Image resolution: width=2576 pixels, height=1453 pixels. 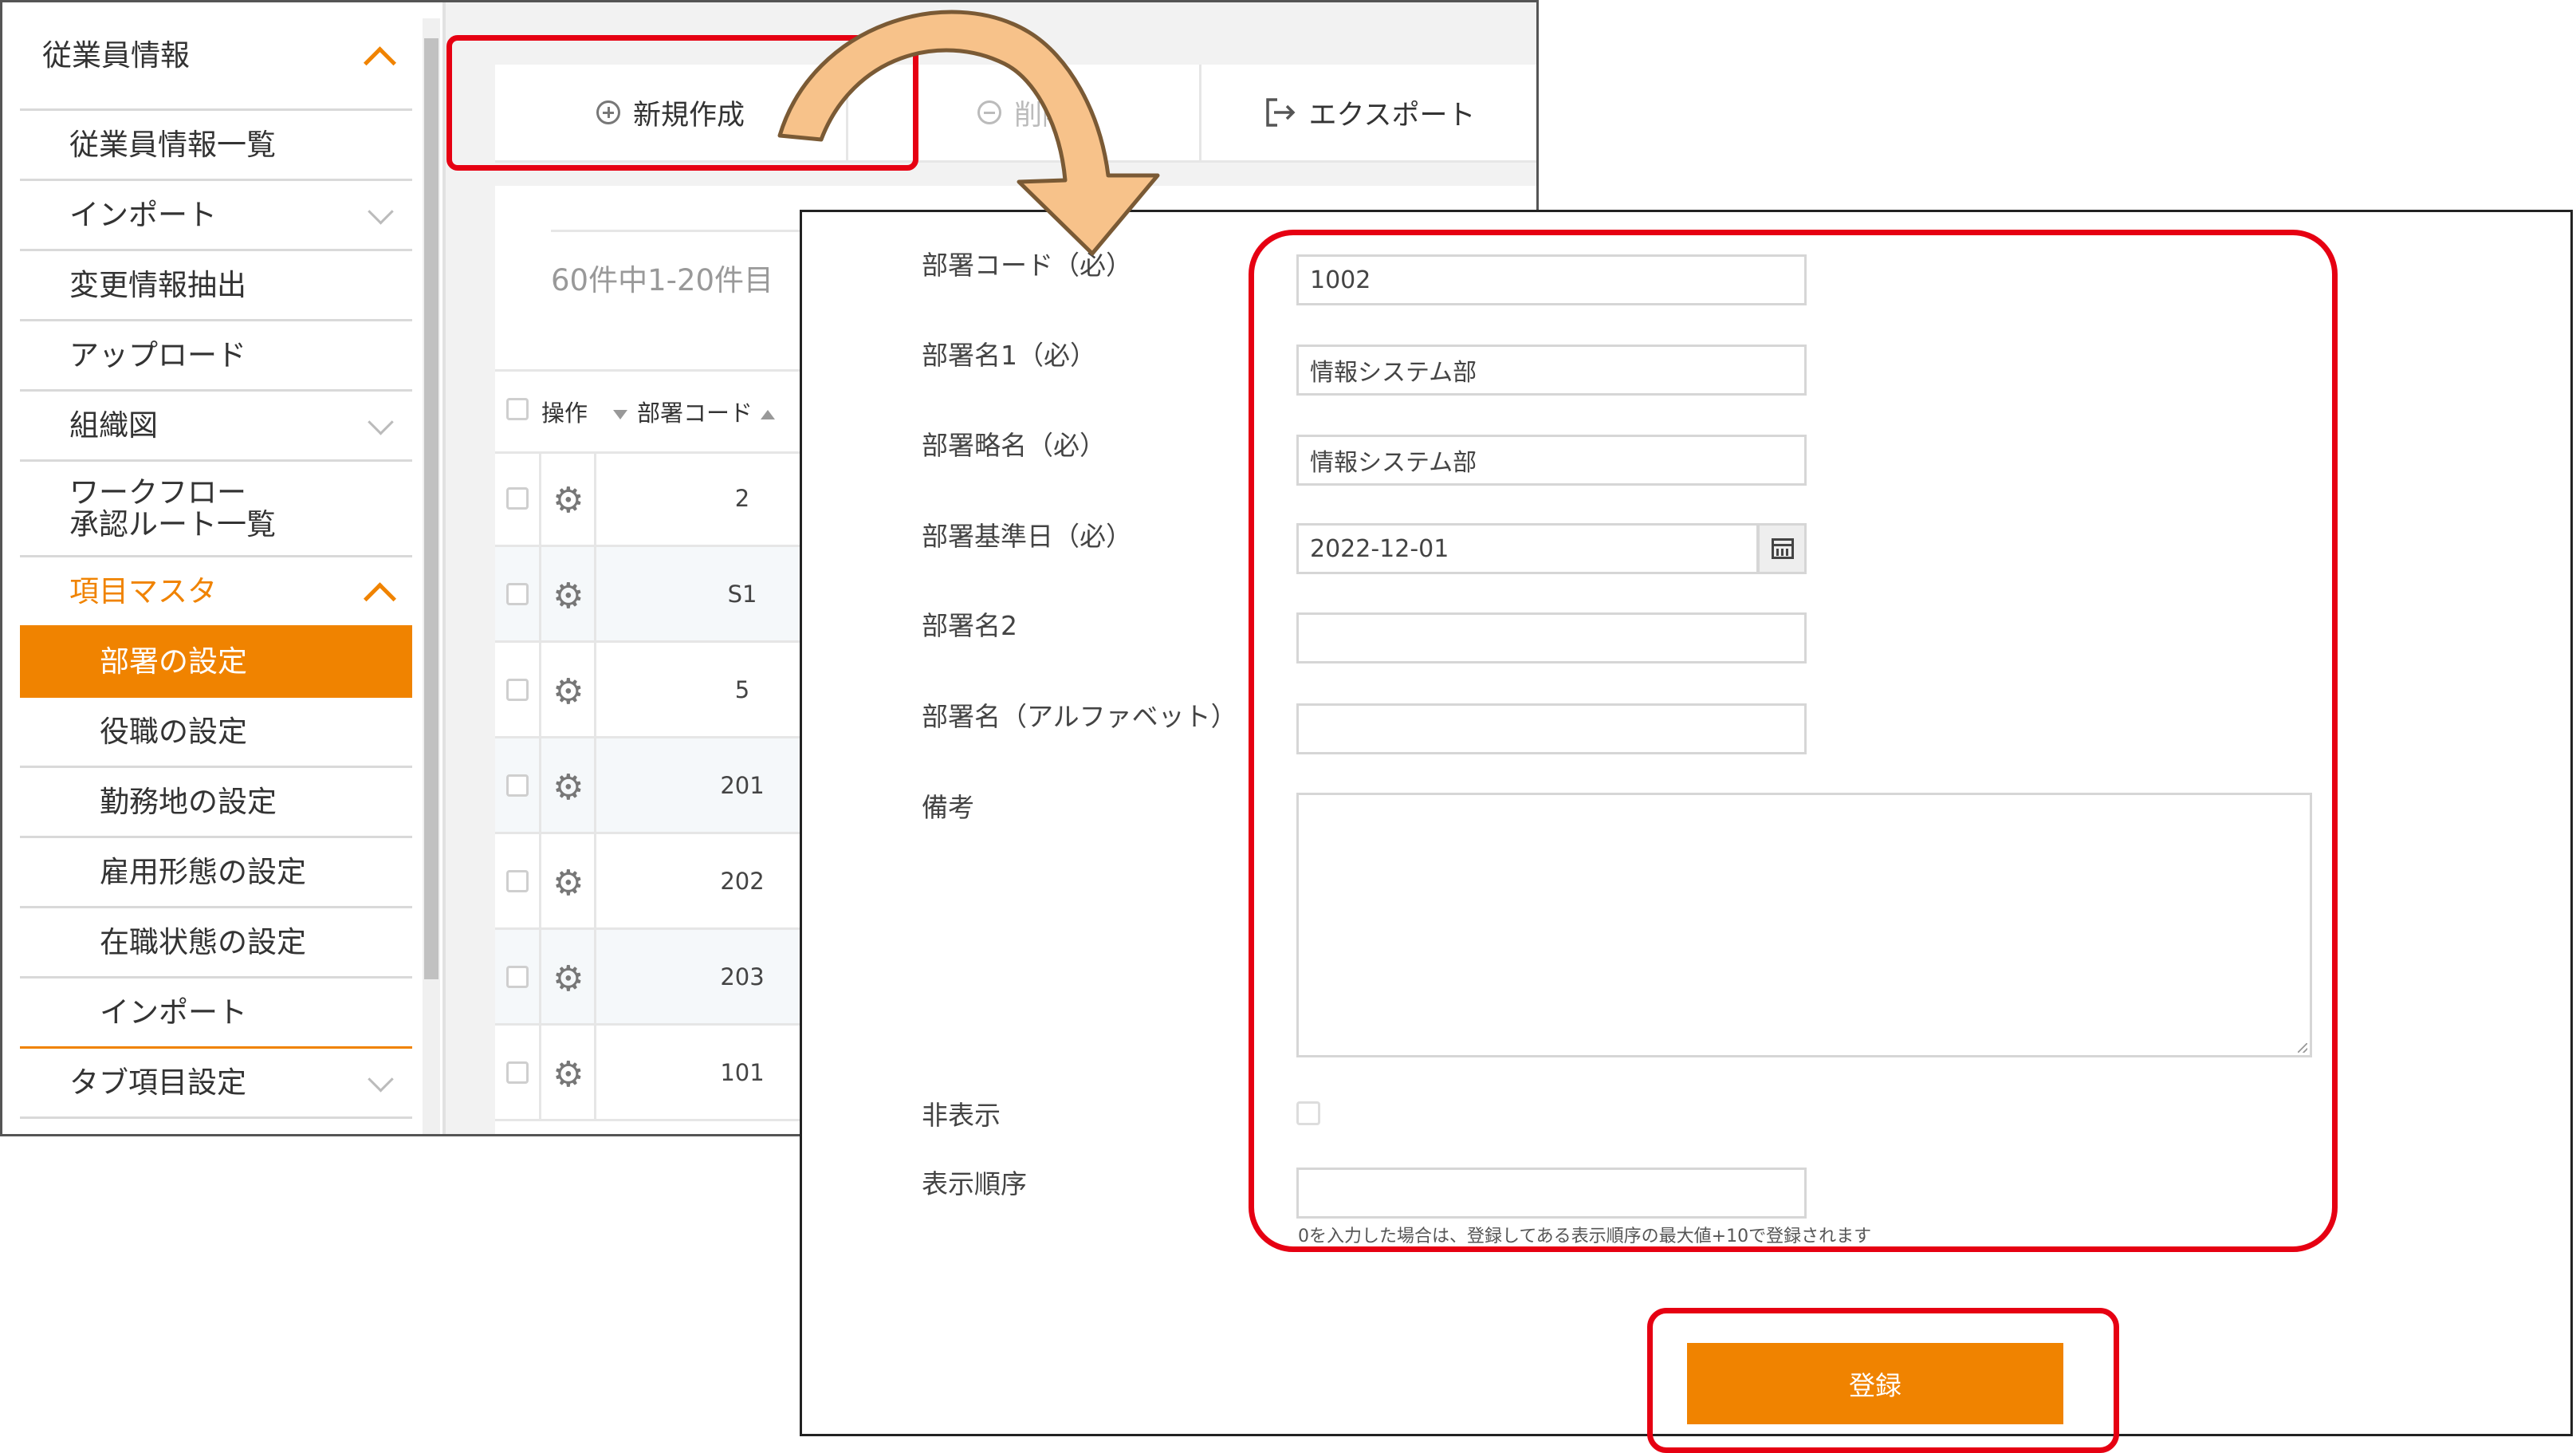 What do you see at coordinates (565, 413) in the screenshot?
I see `column-header-ops: 操作` at bounding box center [565, 413].